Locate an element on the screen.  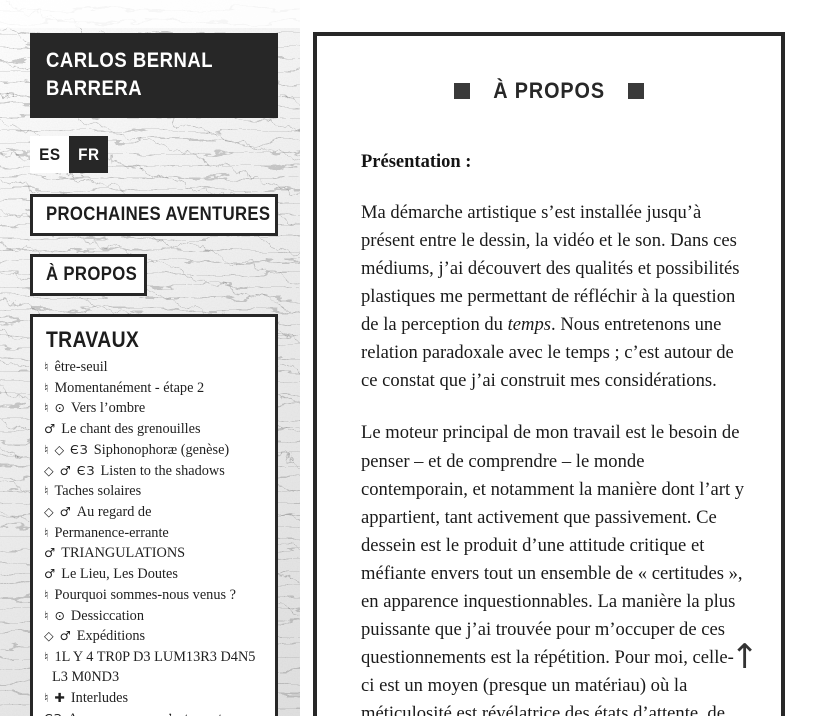
language-option-fr-label: FR is located at coordinates (88, 154).